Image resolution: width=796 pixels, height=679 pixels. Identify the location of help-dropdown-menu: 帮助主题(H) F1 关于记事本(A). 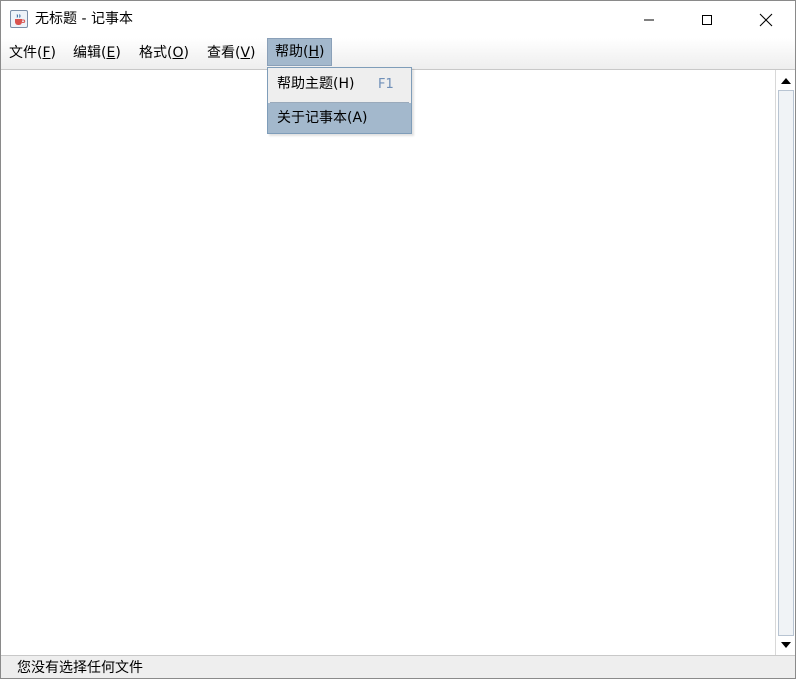
(339, 100).